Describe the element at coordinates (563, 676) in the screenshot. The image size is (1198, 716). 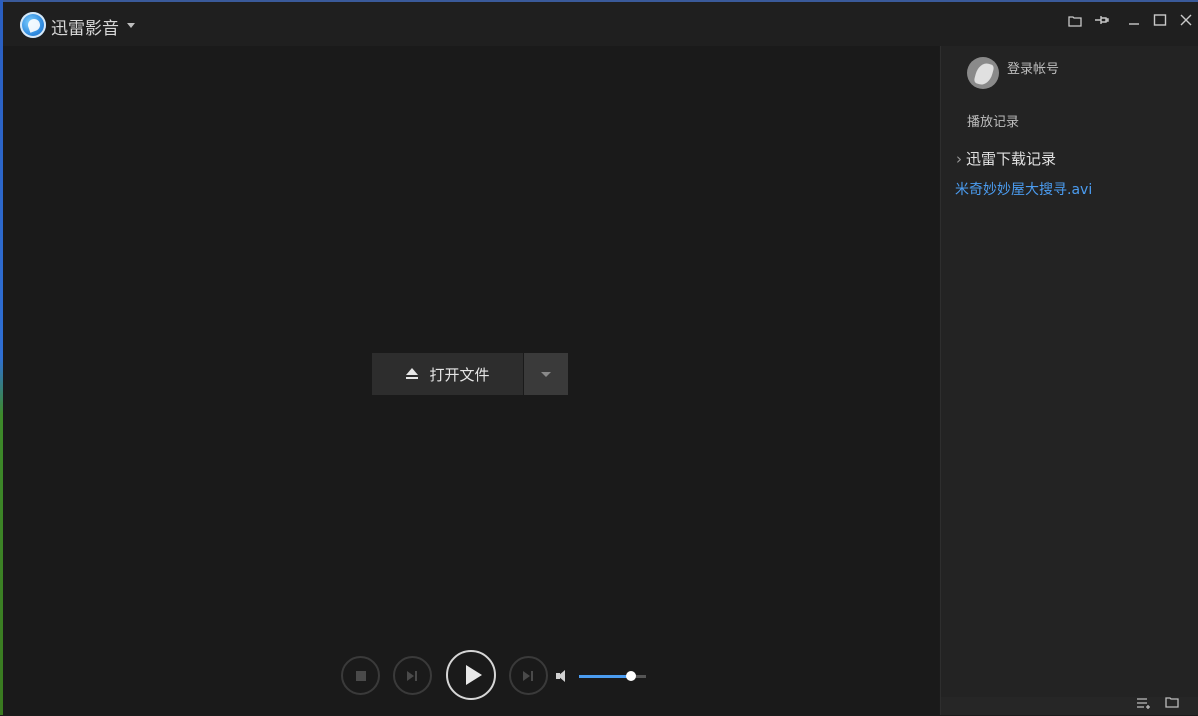
I see `volume-icon` at that location.